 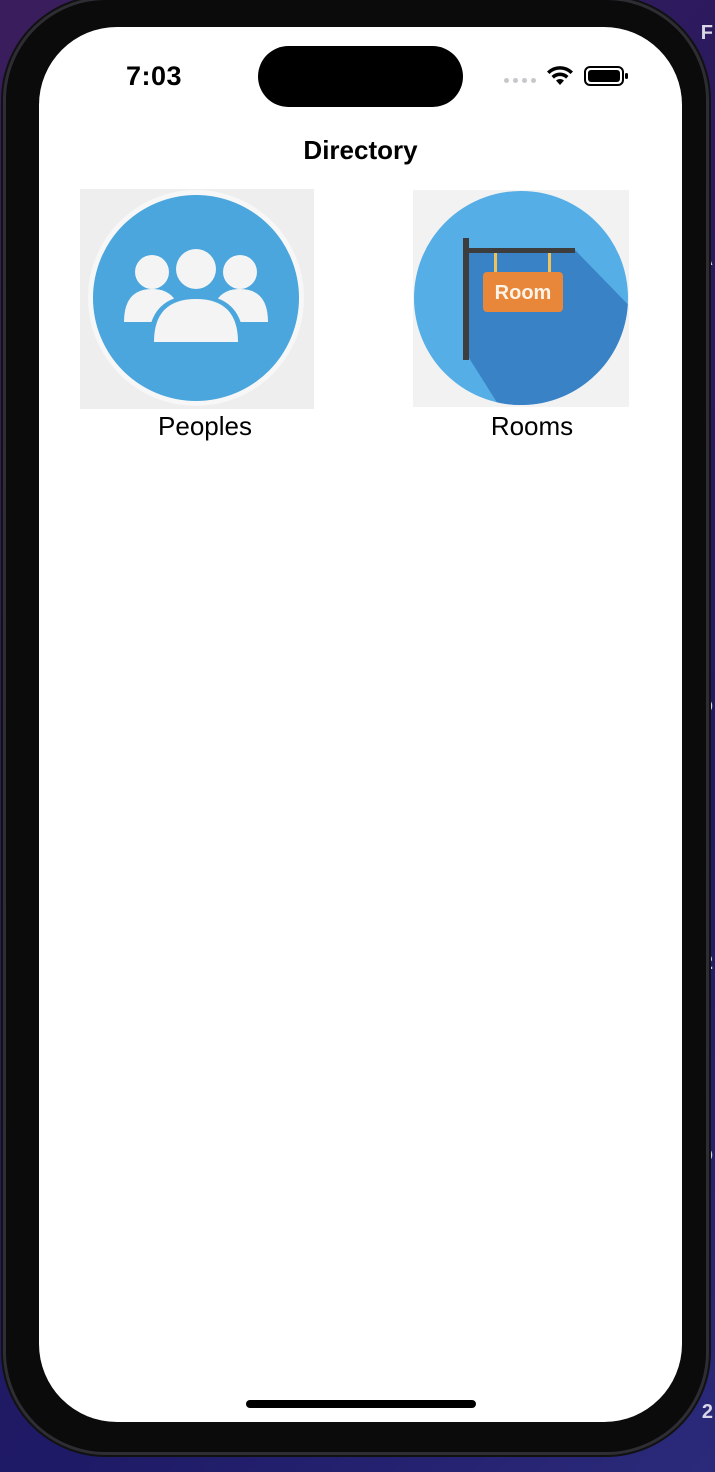 I want to click on room-sign-icon: Room, so click(x=521, y=298).